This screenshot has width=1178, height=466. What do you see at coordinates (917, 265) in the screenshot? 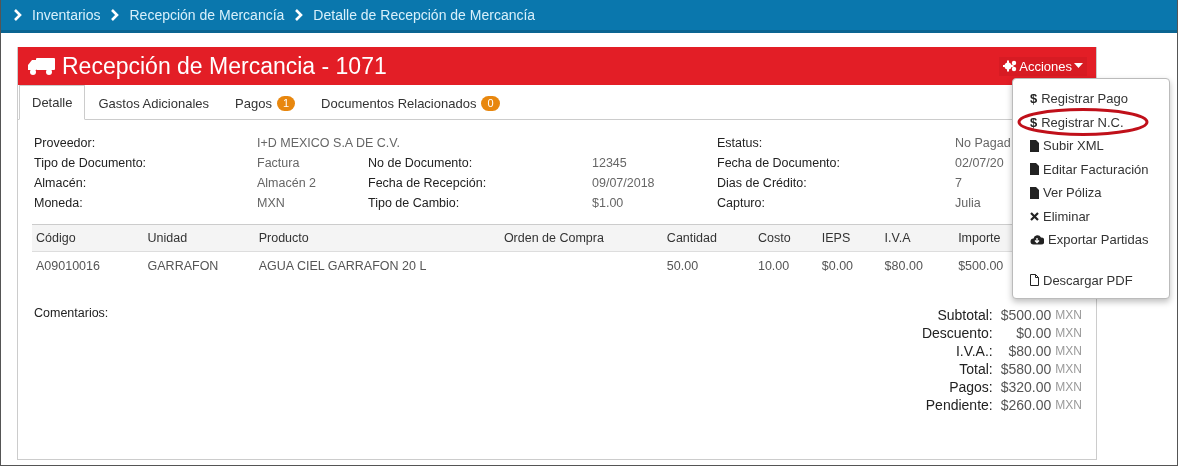
I see `table-cell: $80.00` at bounding box center [917, 265].